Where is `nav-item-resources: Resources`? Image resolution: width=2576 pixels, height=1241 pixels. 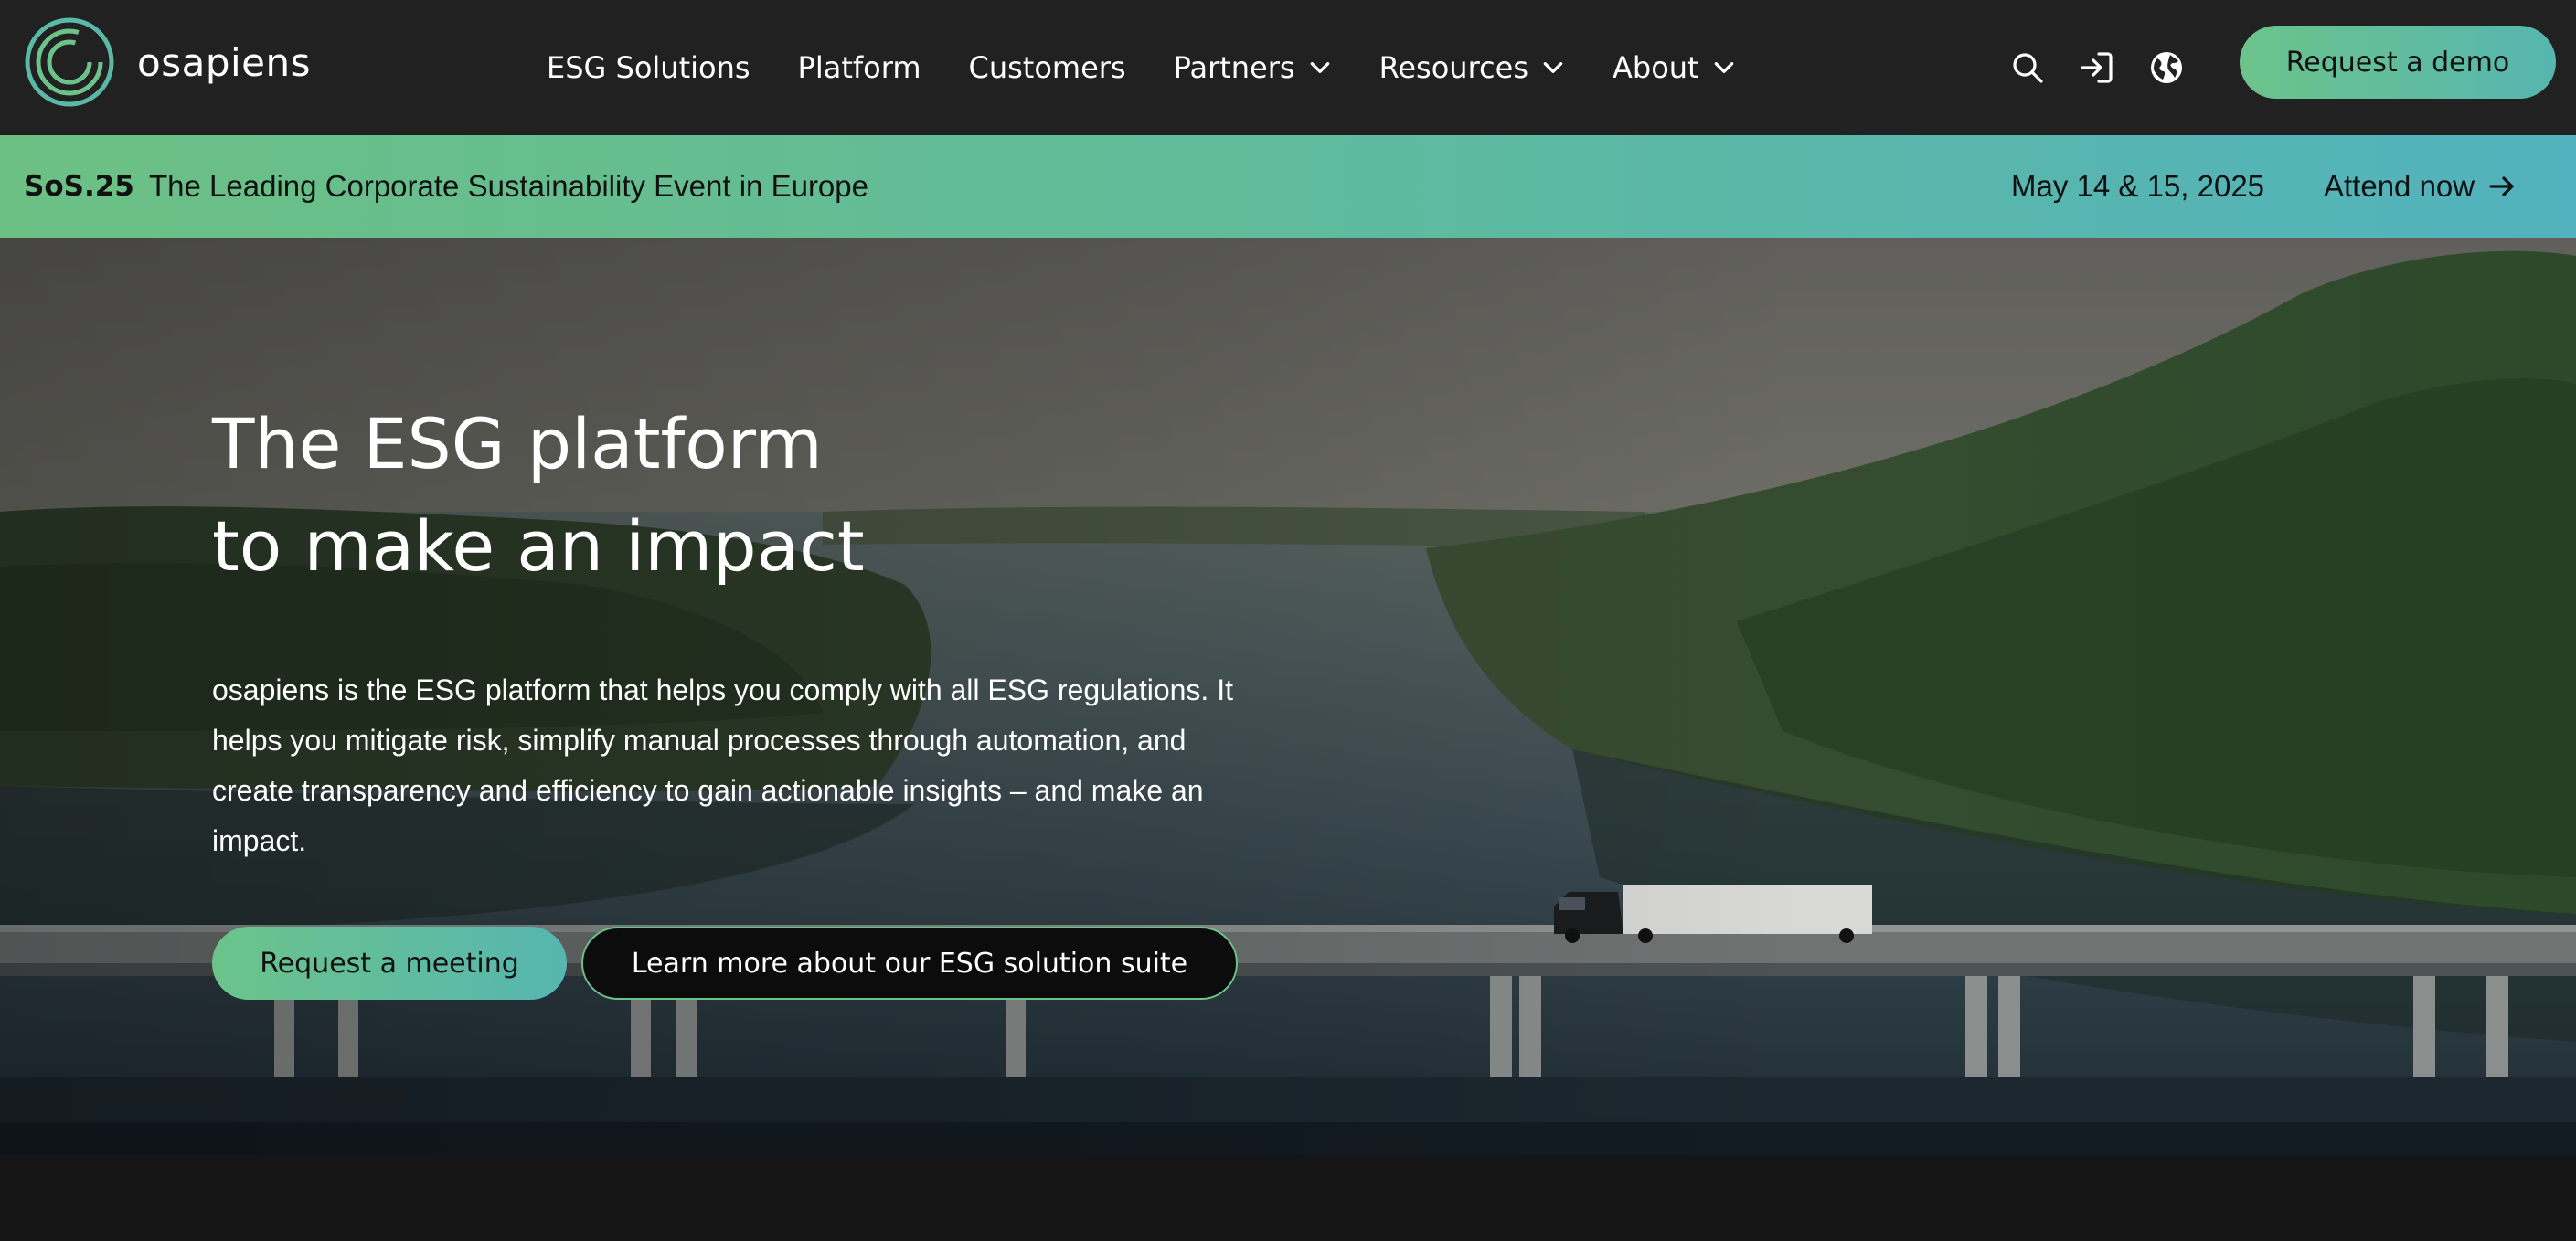
nav-item-resources: Resources is located at coordinates (1472, 67).